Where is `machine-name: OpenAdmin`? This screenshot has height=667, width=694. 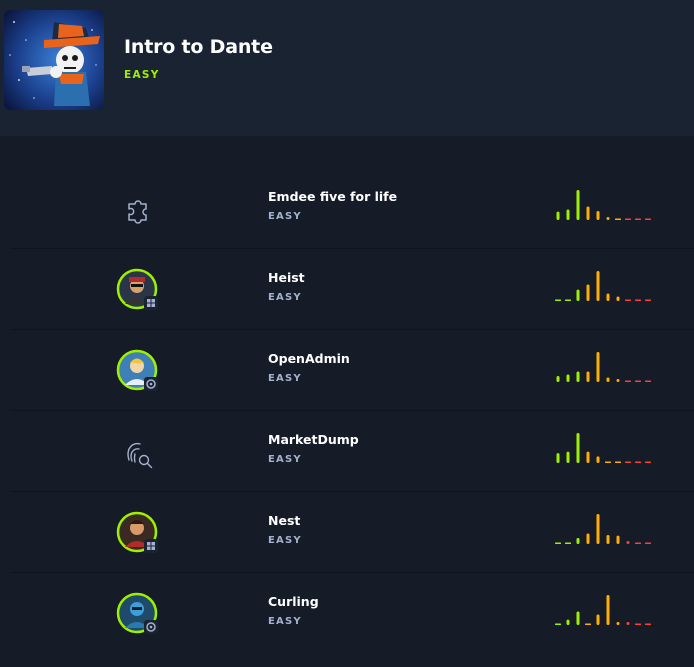 machine-name: OpenAdmin is located at coordinates (309, 358).